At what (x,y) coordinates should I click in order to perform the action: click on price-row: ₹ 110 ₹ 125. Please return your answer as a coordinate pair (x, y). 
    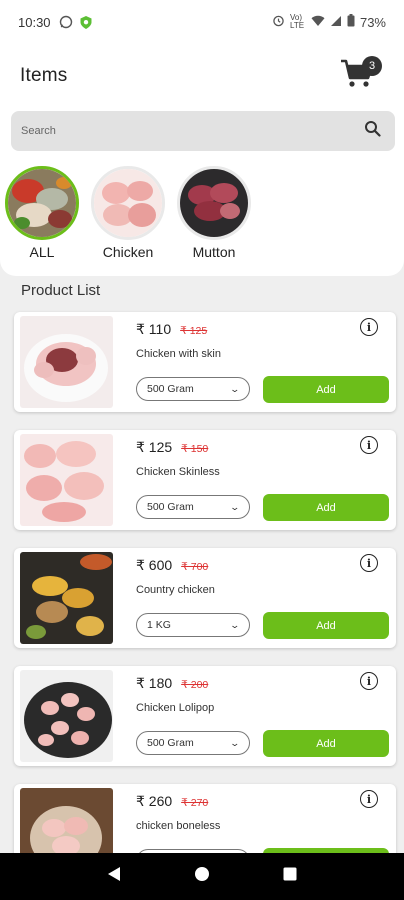
    Looking at the image, I should click on (171, 329).